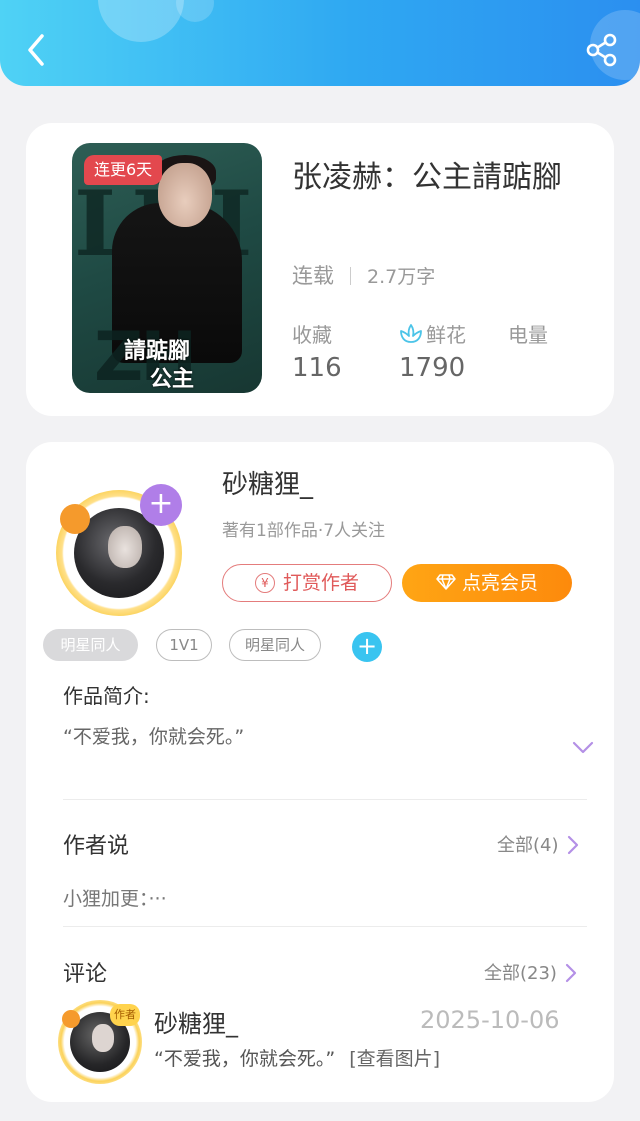  I want to click on chevron-left-icon, so click(36, 50).